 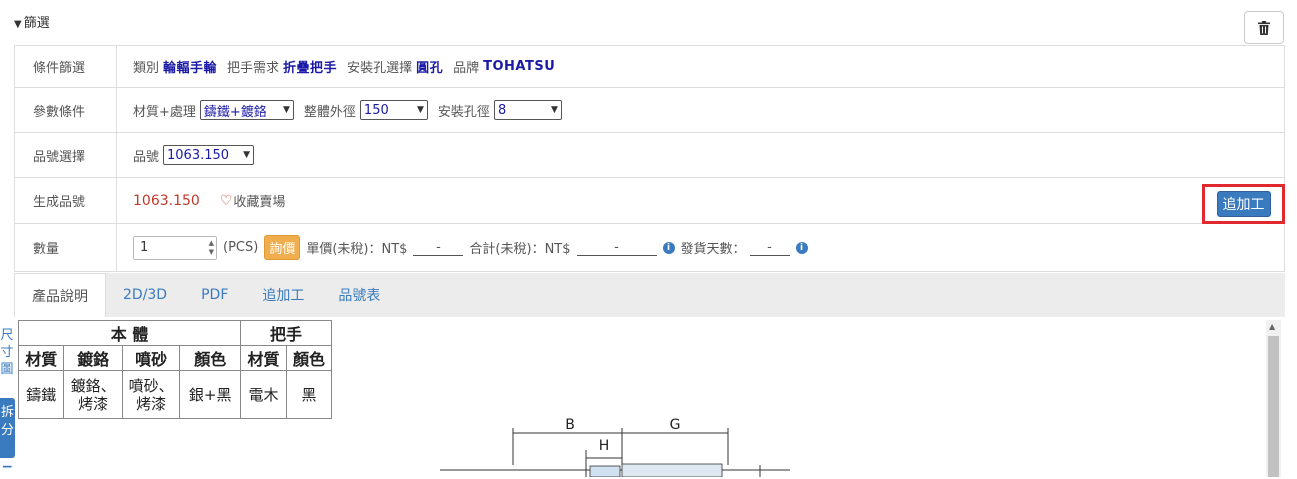 I want to click on clear-filter-button, so click(x=1264, y=27).